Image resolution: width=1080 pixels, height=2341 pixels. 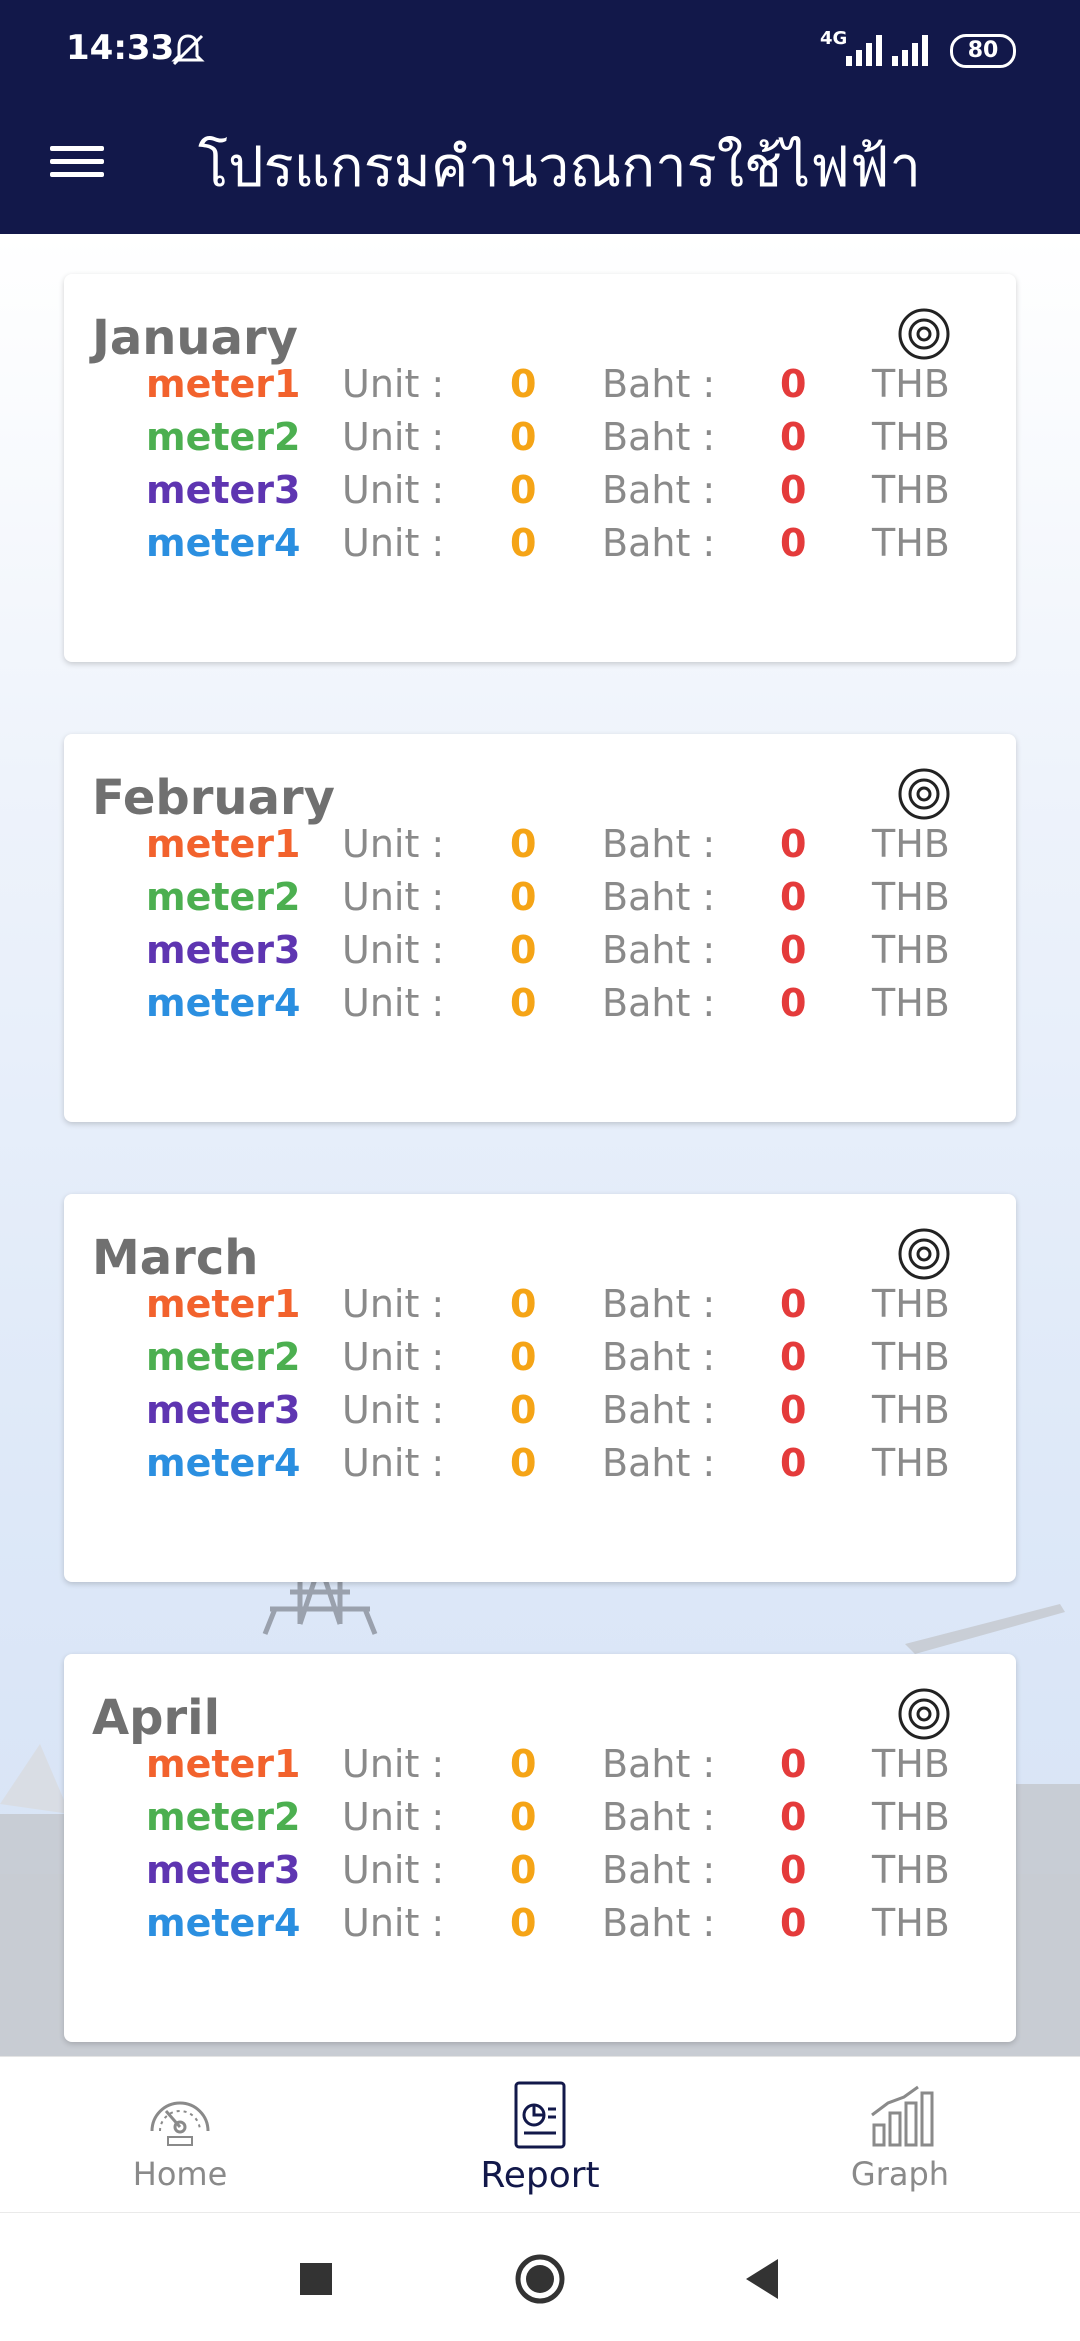 I want to click on home-circle-icon, so click(x=540, y=2279).